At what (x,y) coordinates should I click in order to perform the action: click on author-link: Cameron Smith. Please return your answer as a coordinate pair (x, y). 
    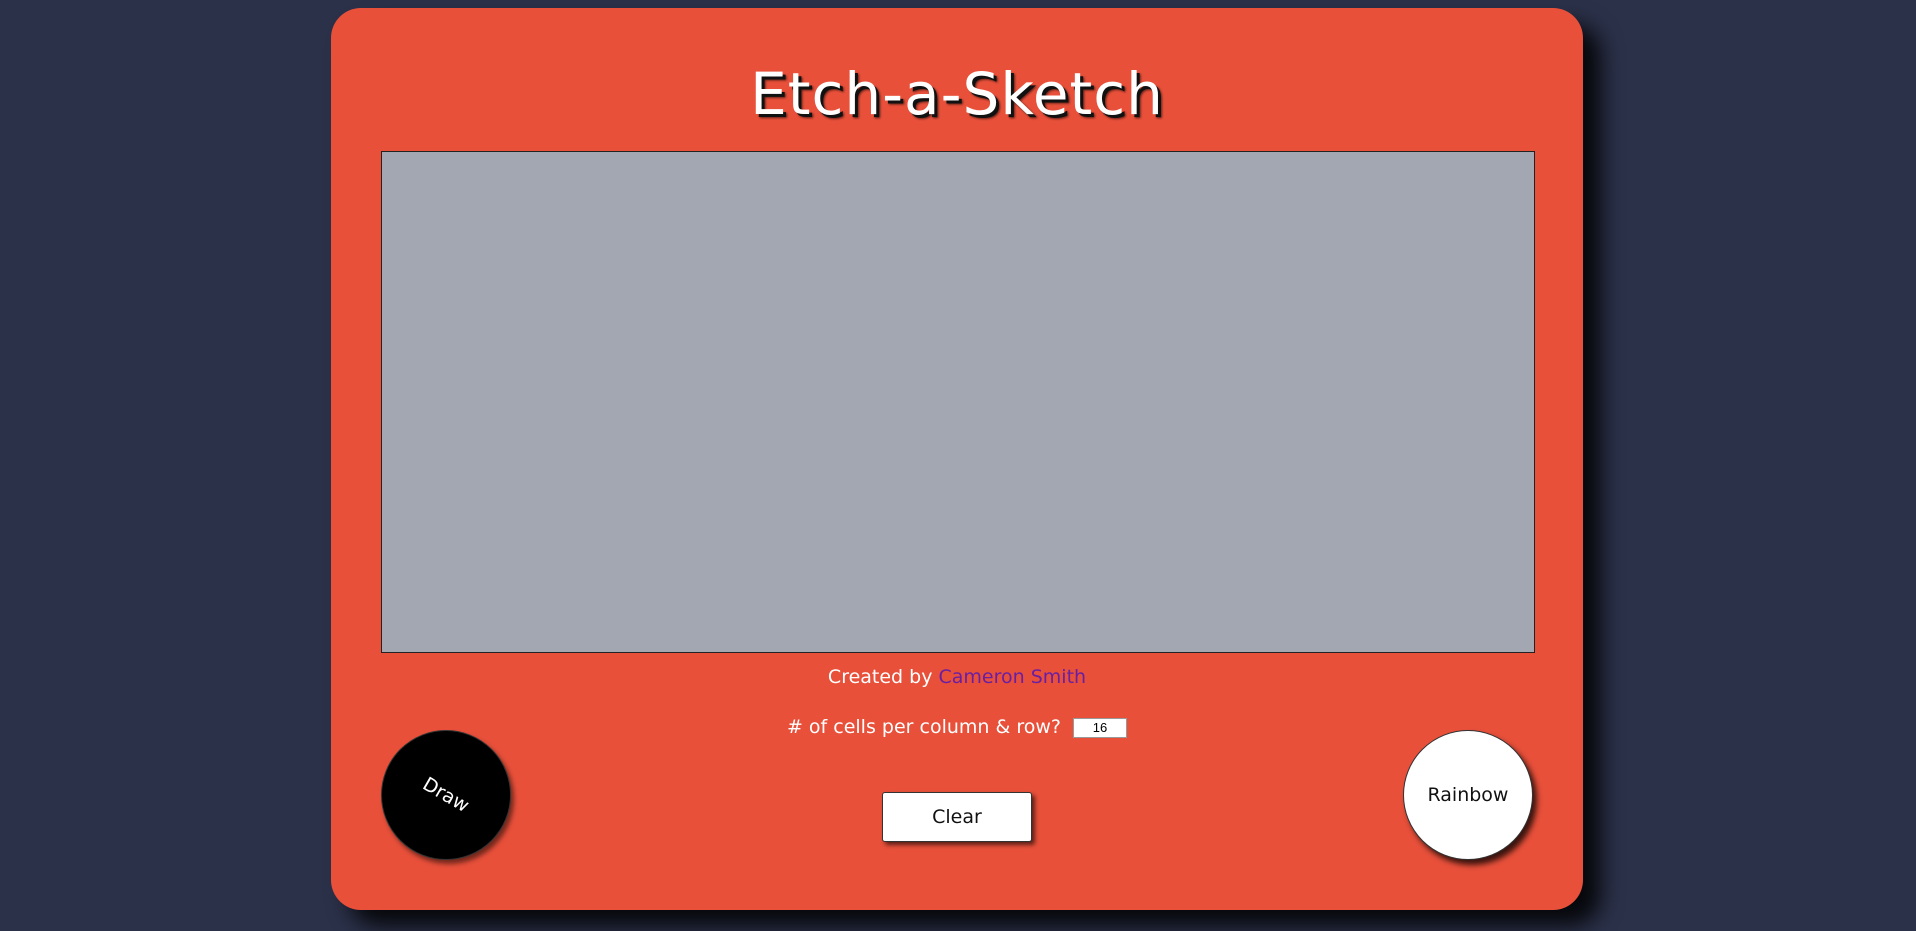
    Looking at the image, I should click on (1013, 677).